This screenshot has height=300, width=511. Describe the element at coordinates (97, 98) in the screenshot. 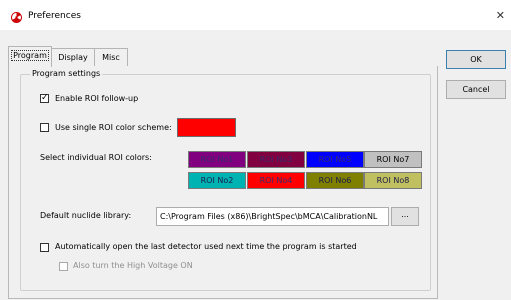

I see `enable-roi-followup-label: Enable ROI follow-up` at that location.